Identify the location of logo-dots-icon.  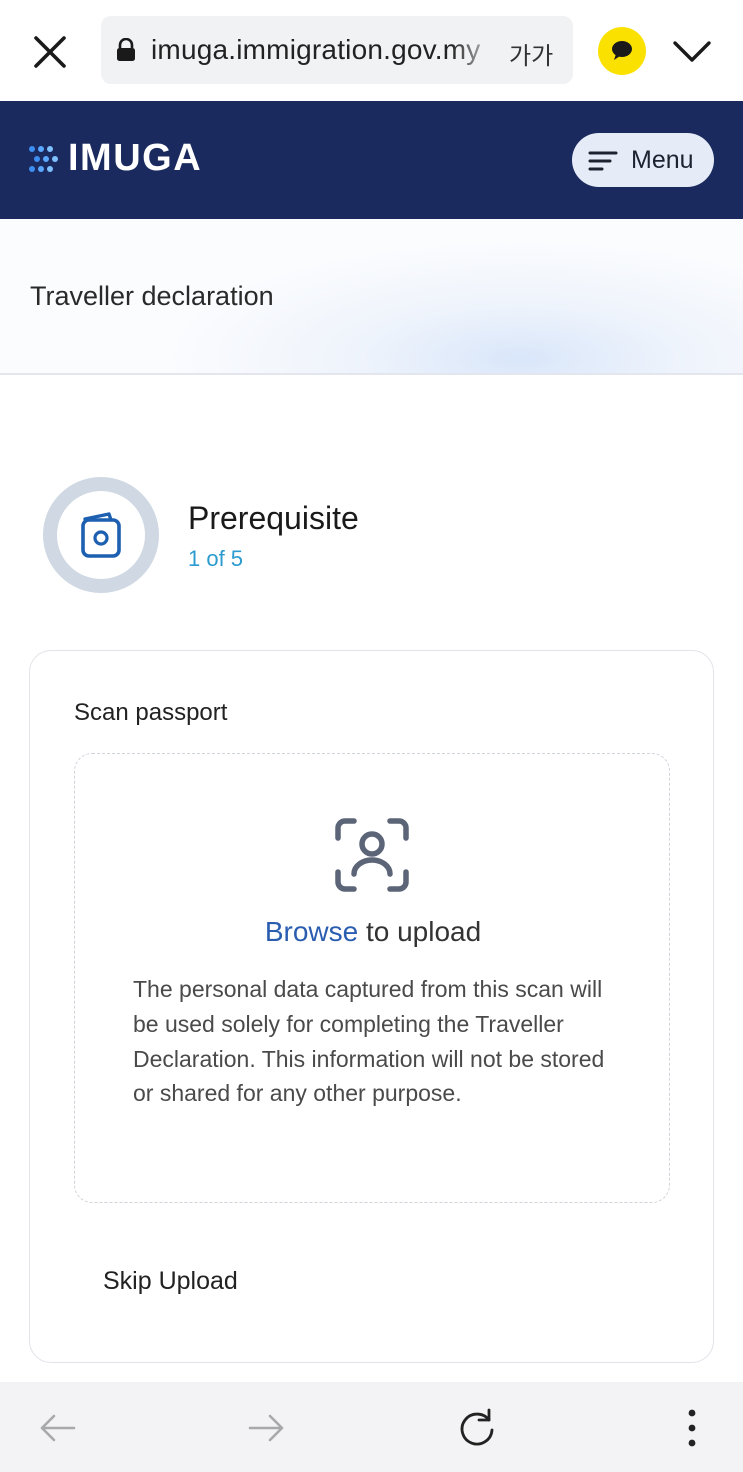
(45, 161).